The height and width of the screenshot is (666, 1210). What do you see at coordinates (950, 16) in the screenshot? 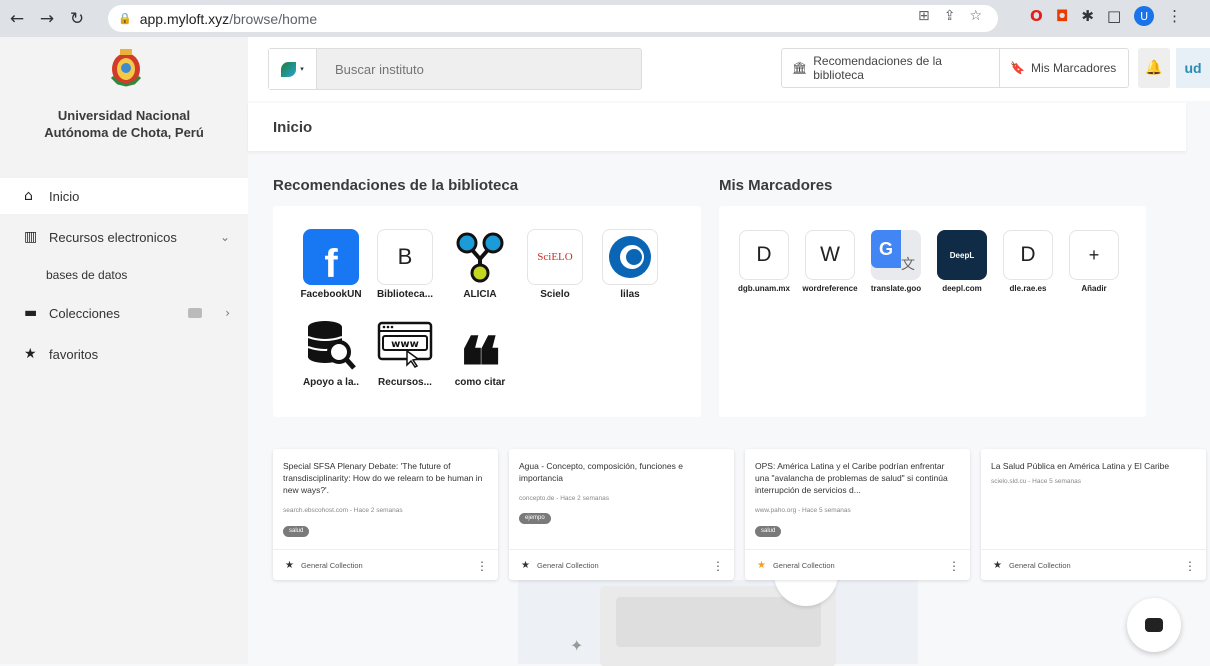
I see `share-icon: ⇪` at bounding box center [950, 16].